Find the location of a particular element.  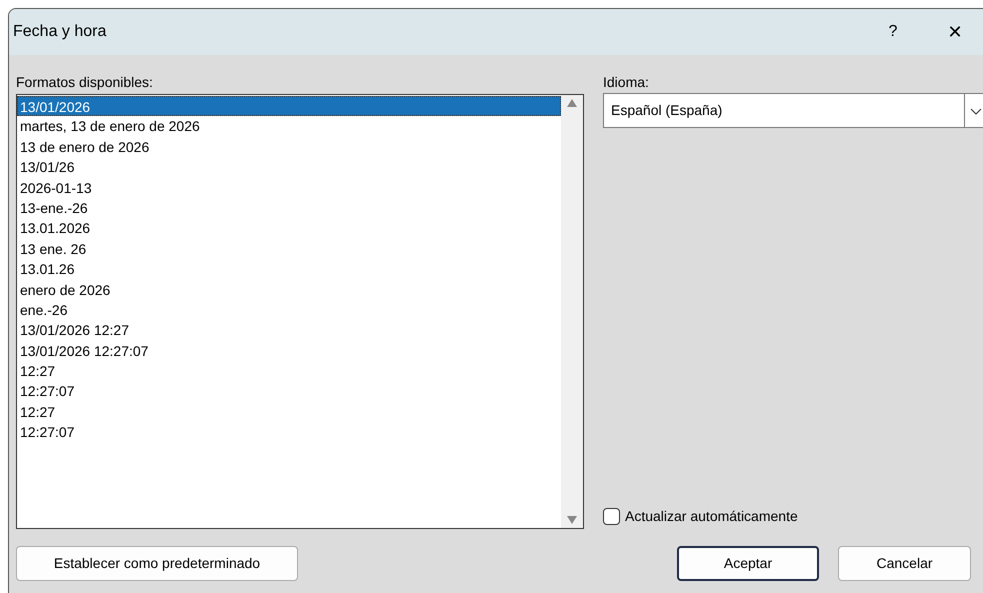

format-option: 13/01/2026 is located at coordinates (289, 106).